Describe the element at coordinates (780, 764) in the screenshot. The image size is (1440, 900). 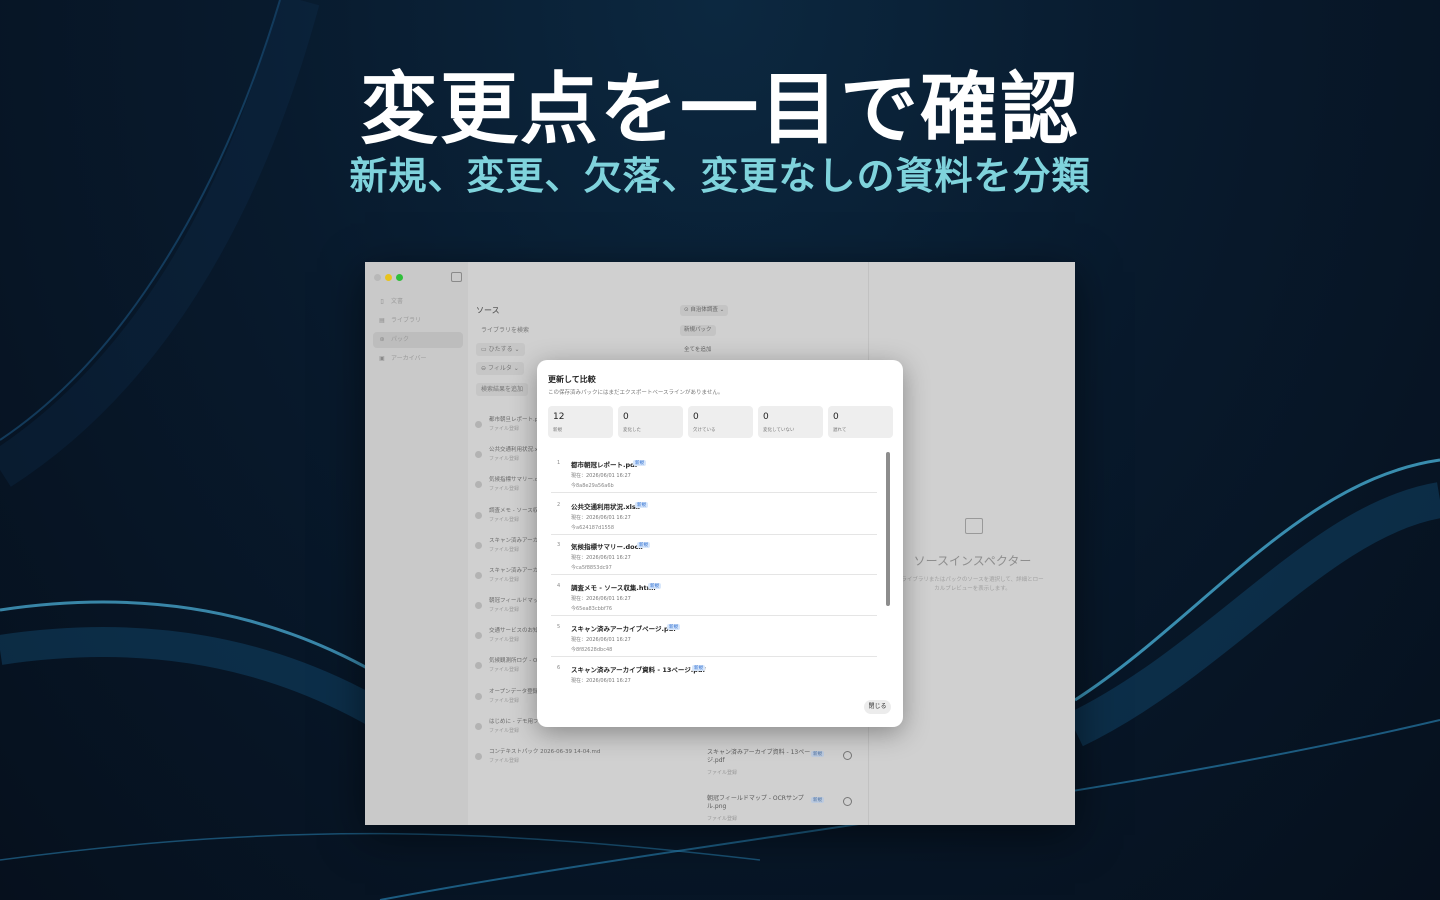
I see `table-row: スキャン済みアーカイブ資料 - 13ページ.pdf 新規 ファイル登録` at that location.